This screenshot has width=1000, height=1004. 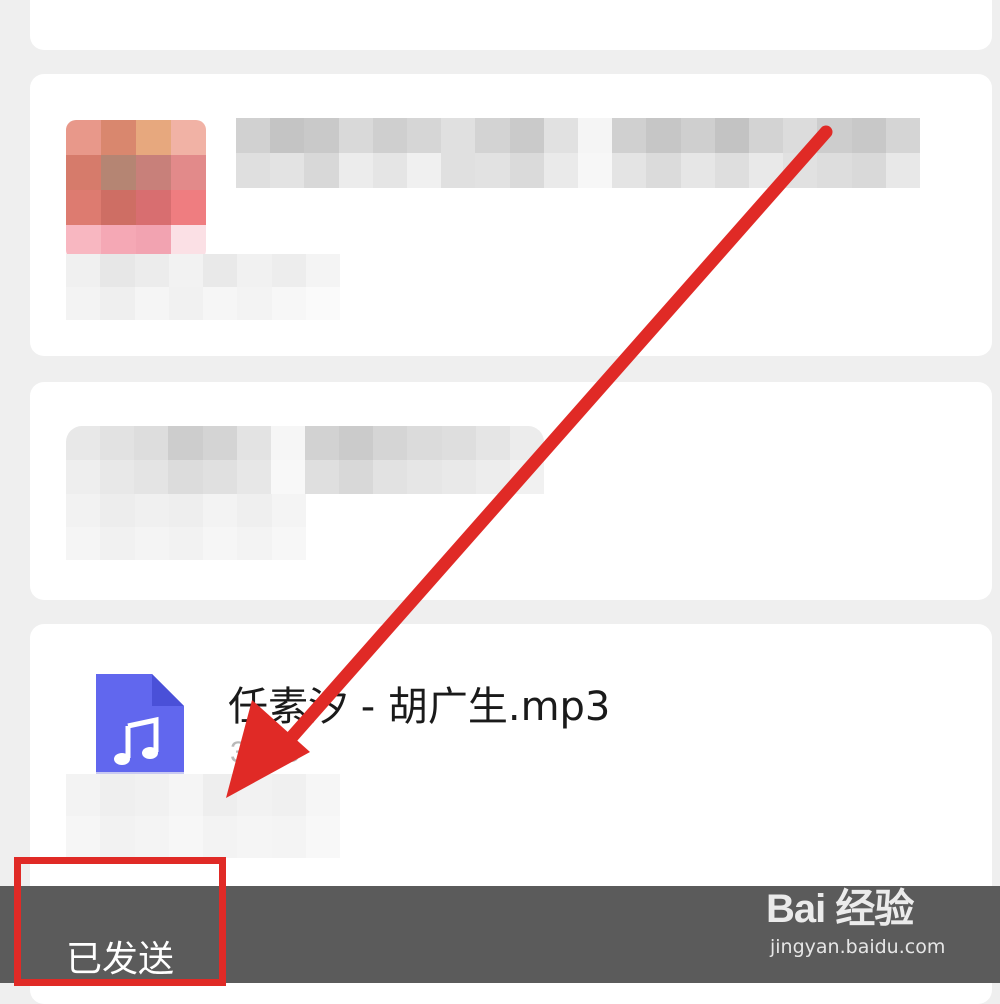 I want to click on blurred-avatar, so click(x=136, y=190).